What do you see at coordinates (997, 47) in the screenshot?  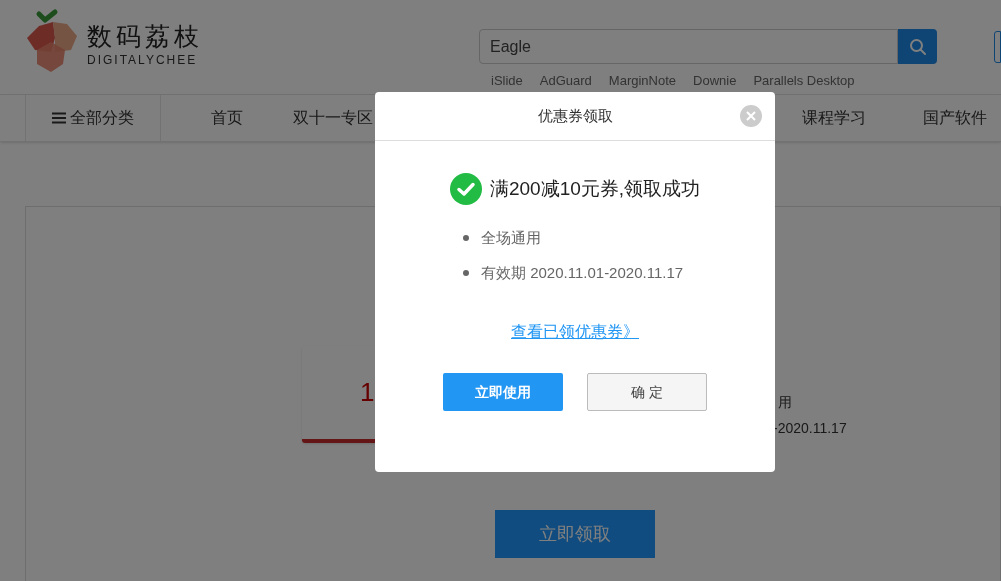 I see `header-button` at bounding box center [997, 47].